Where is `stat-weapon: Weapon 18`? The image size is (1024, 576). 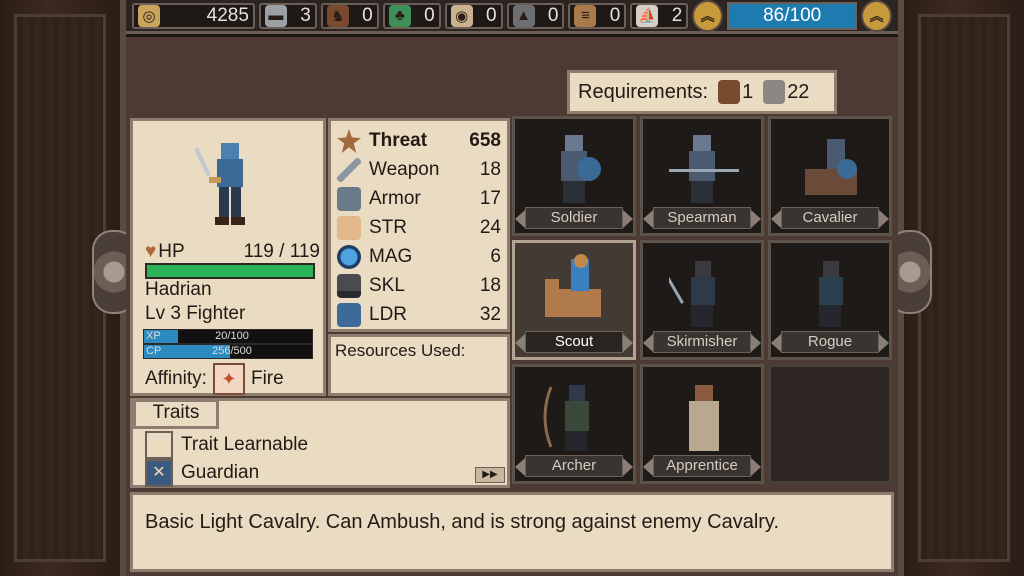
stat-weapon: Weapon 18 is located at coordinates (419, 170).